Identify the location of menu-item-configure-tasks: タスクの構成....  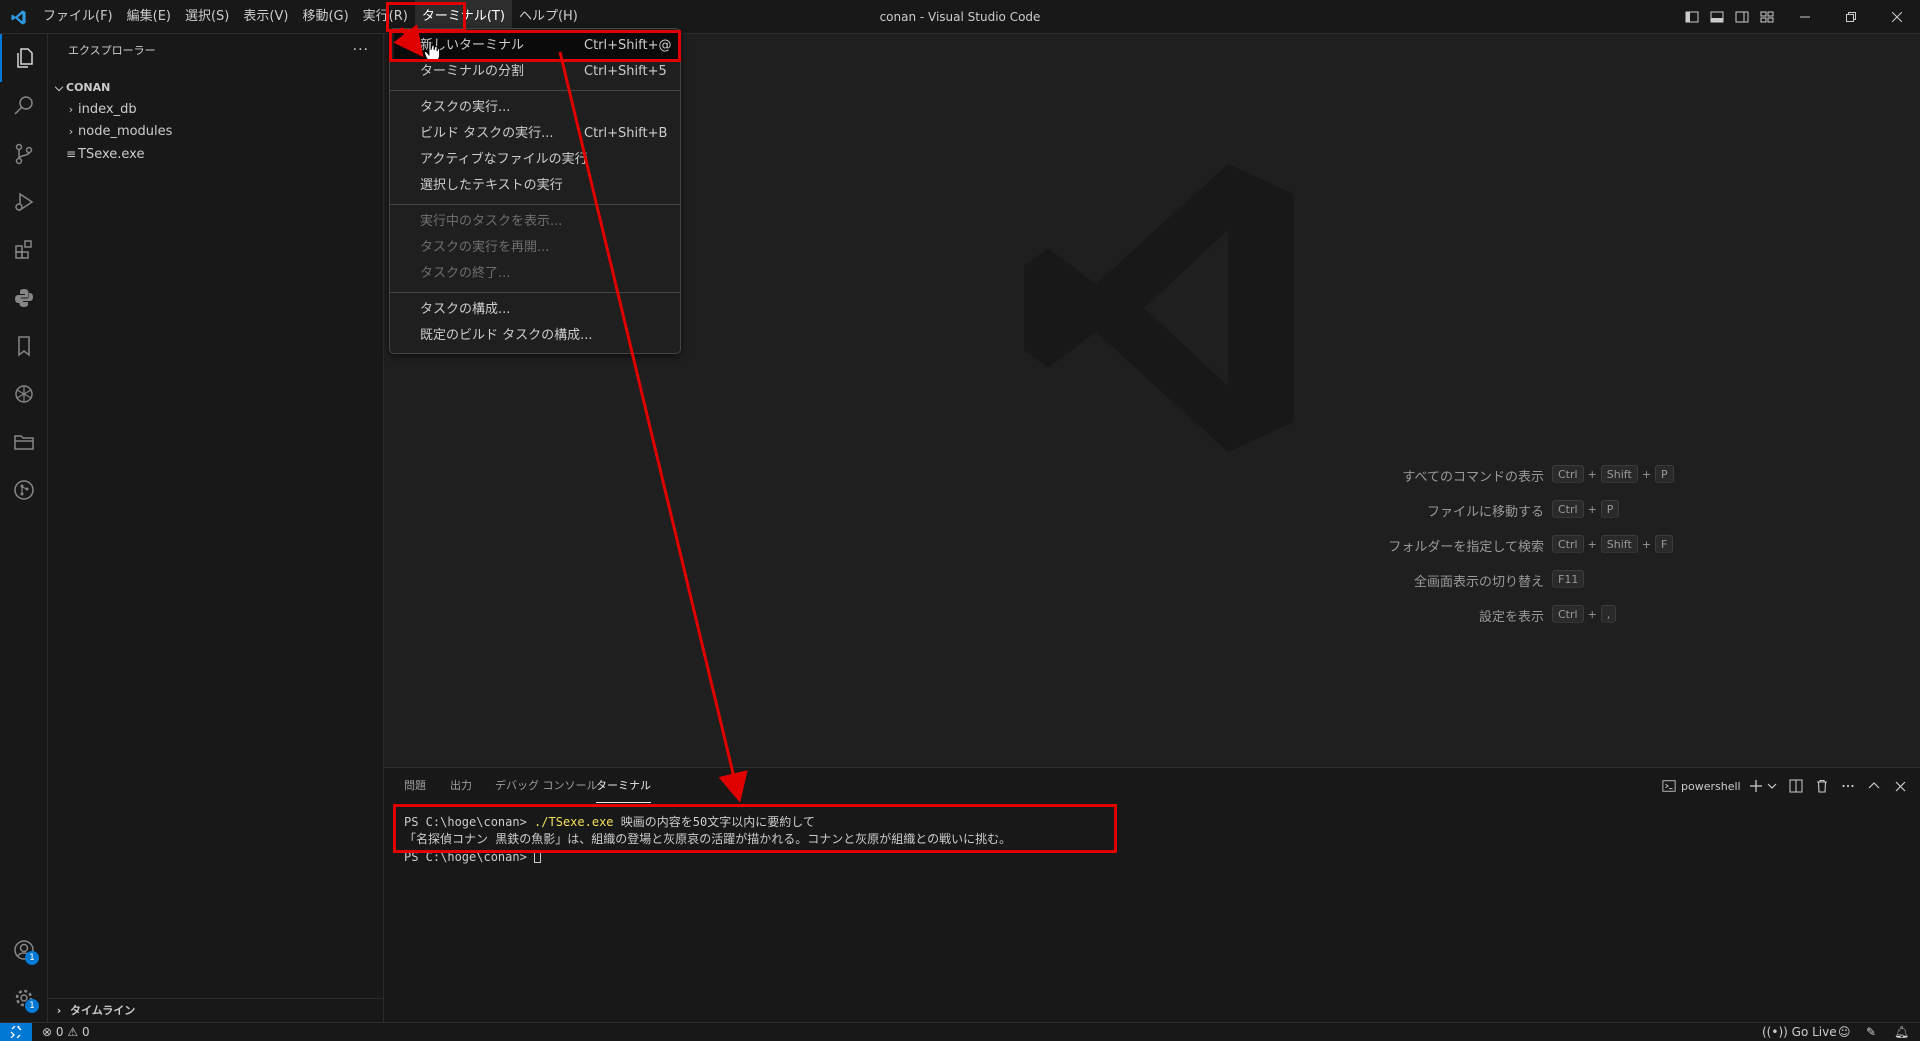
(536, 310).